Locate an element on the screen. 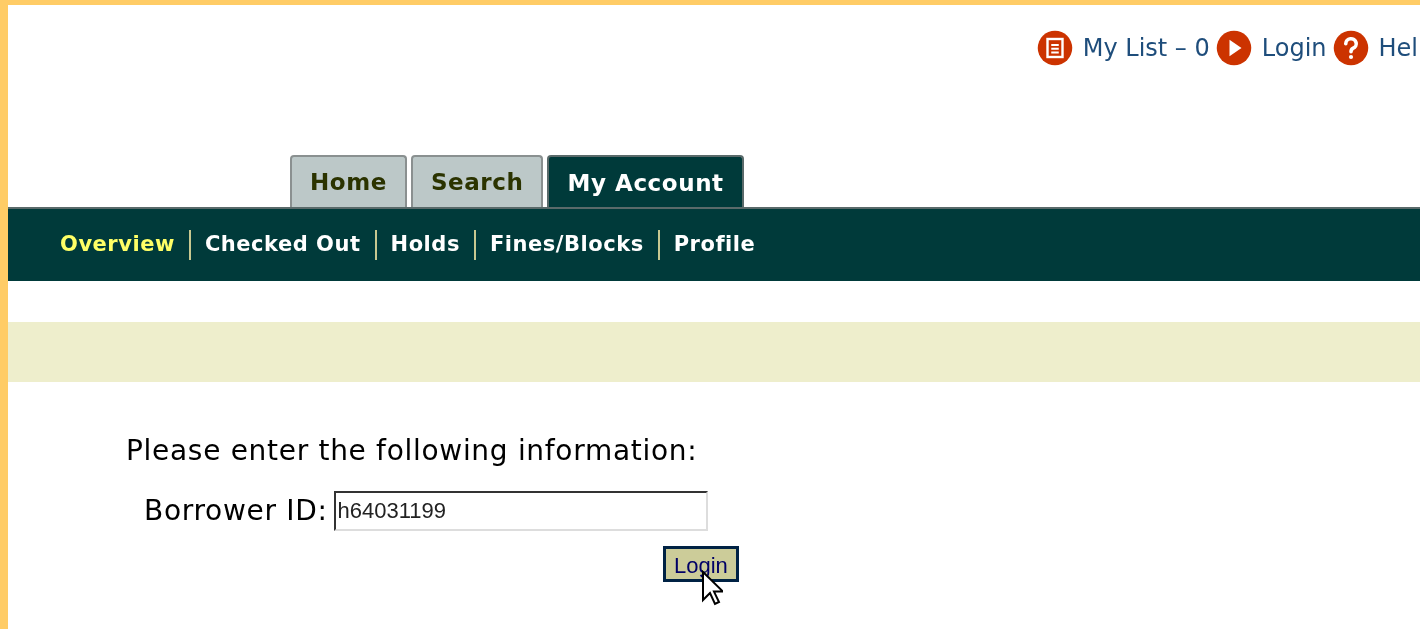 The width and height of the screenshot is (1420, 629). header-link: Hel is located at coordinates (1398, 48).